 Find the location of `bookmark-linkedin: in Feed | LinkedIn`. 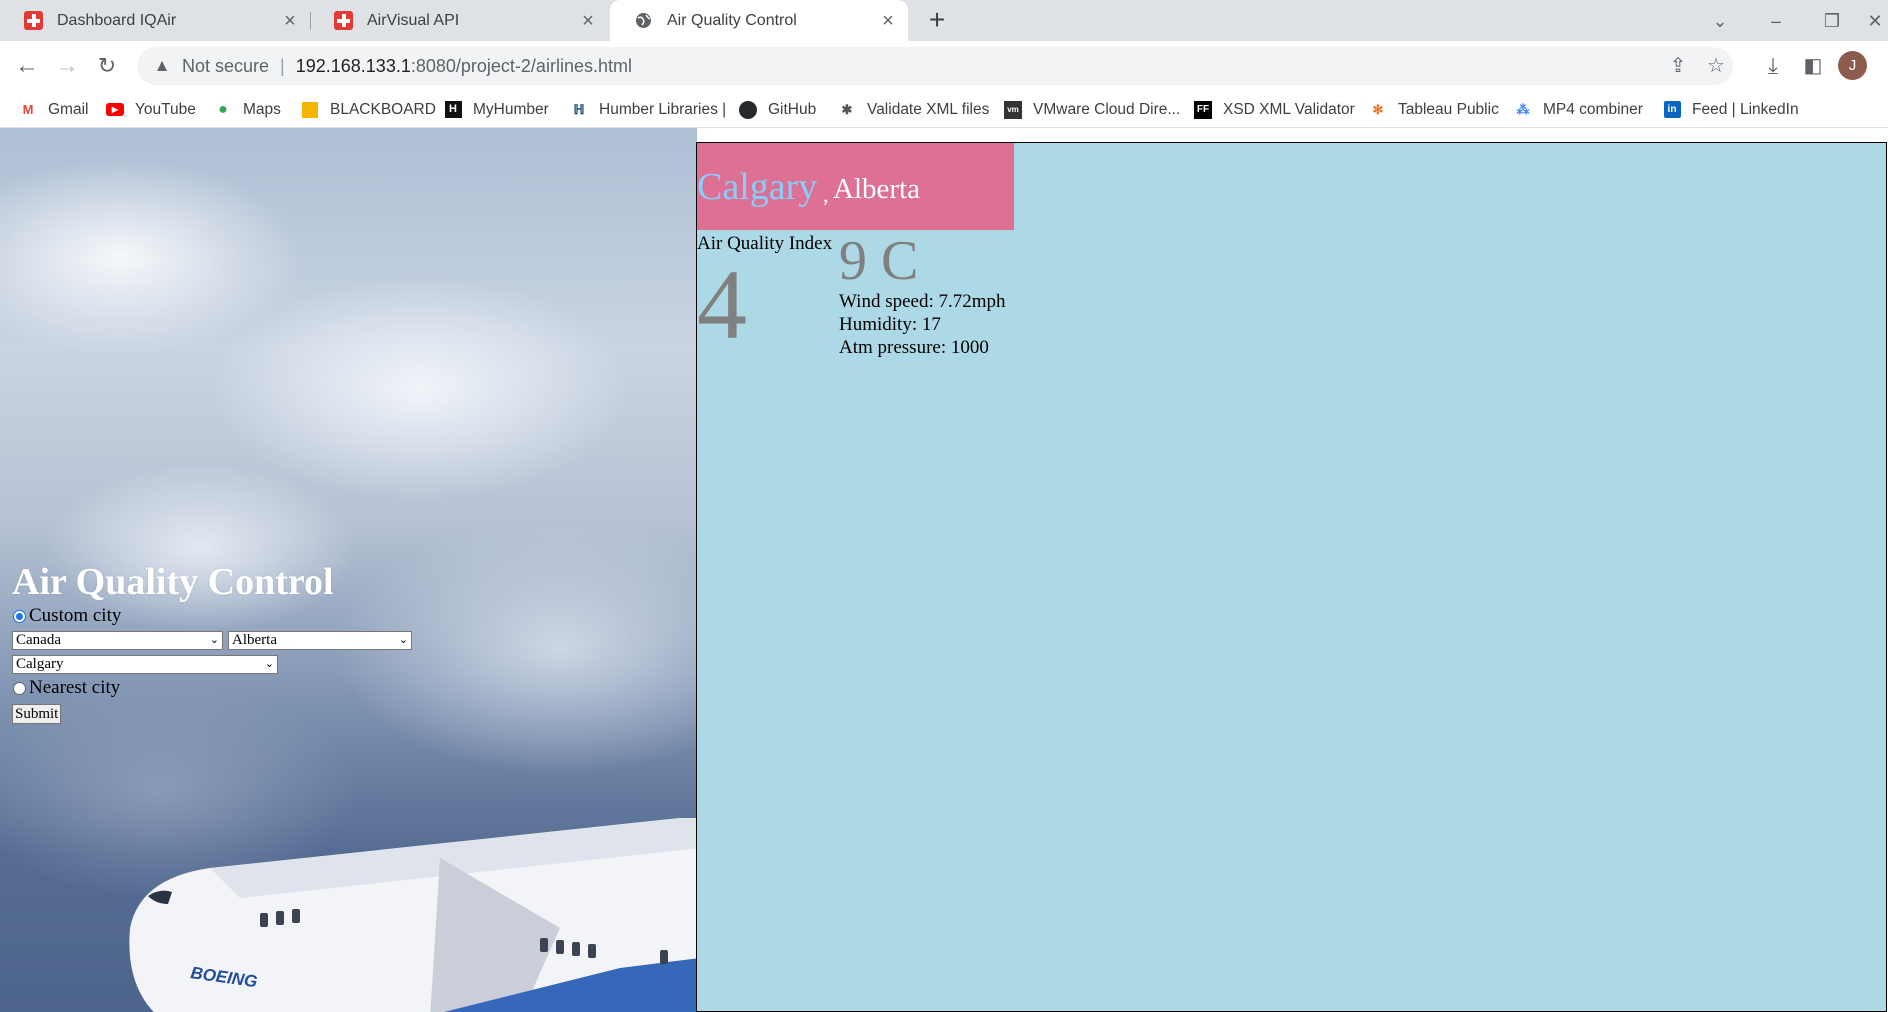

bookmark-linkedin: in Feed | LinkedIn is located at coordinates (1731, 109).